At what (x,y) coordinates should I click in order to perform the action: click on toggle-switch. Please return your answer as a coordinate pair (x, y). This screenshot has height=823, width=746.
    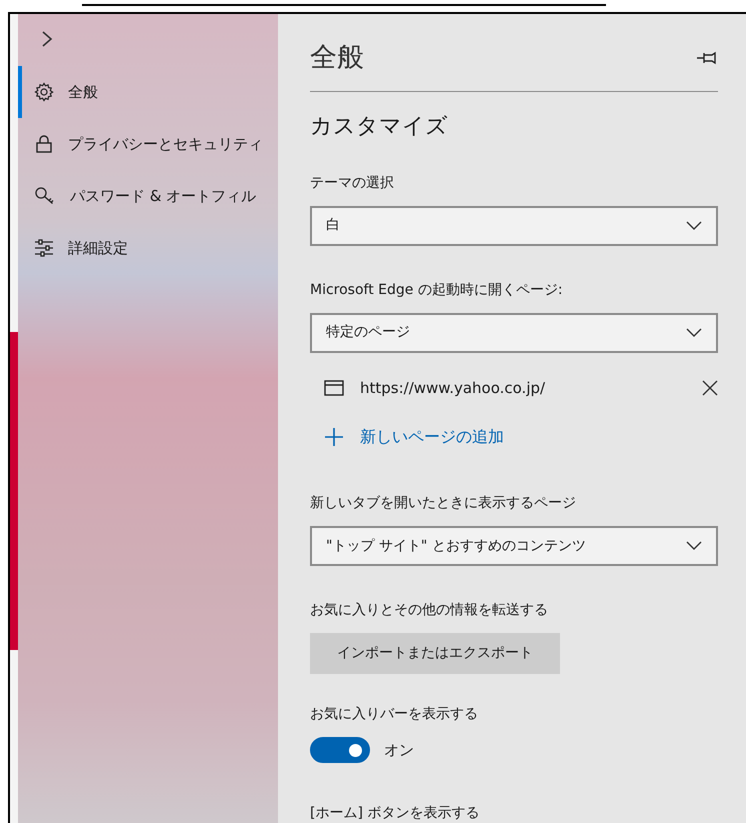
    Looking at the image, I should click on (340, 750).